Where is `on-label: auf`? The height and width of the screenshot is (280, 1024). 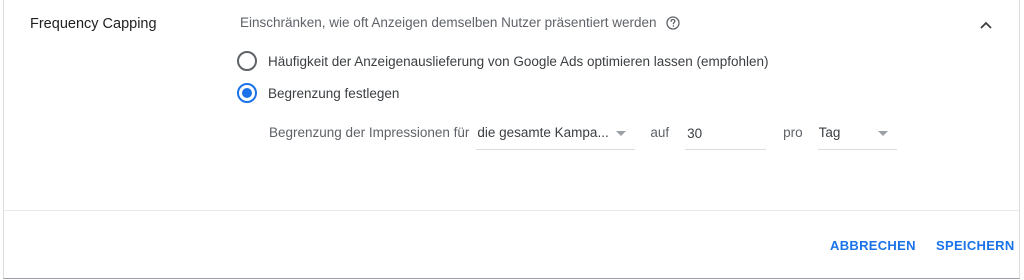 on-label: auf is located at coordinates (660, 132).